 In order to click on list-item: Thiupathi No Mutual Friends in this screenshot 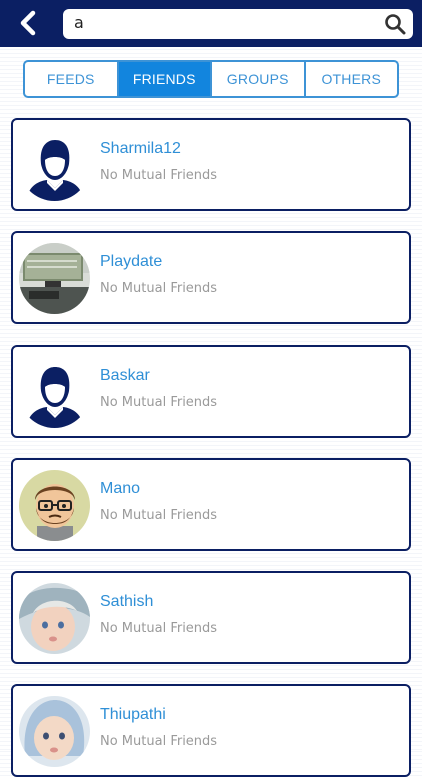, I will do `click(211, 730)`.